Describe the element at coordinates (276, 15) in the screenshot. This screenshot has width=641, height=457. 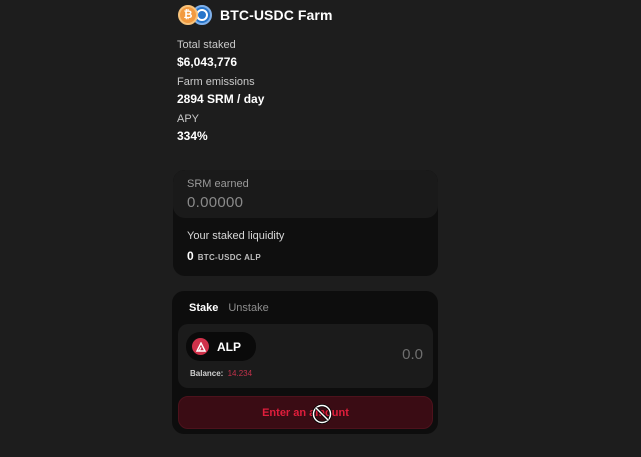
I see `farm-title: BTC-USDC Farm` at that location.